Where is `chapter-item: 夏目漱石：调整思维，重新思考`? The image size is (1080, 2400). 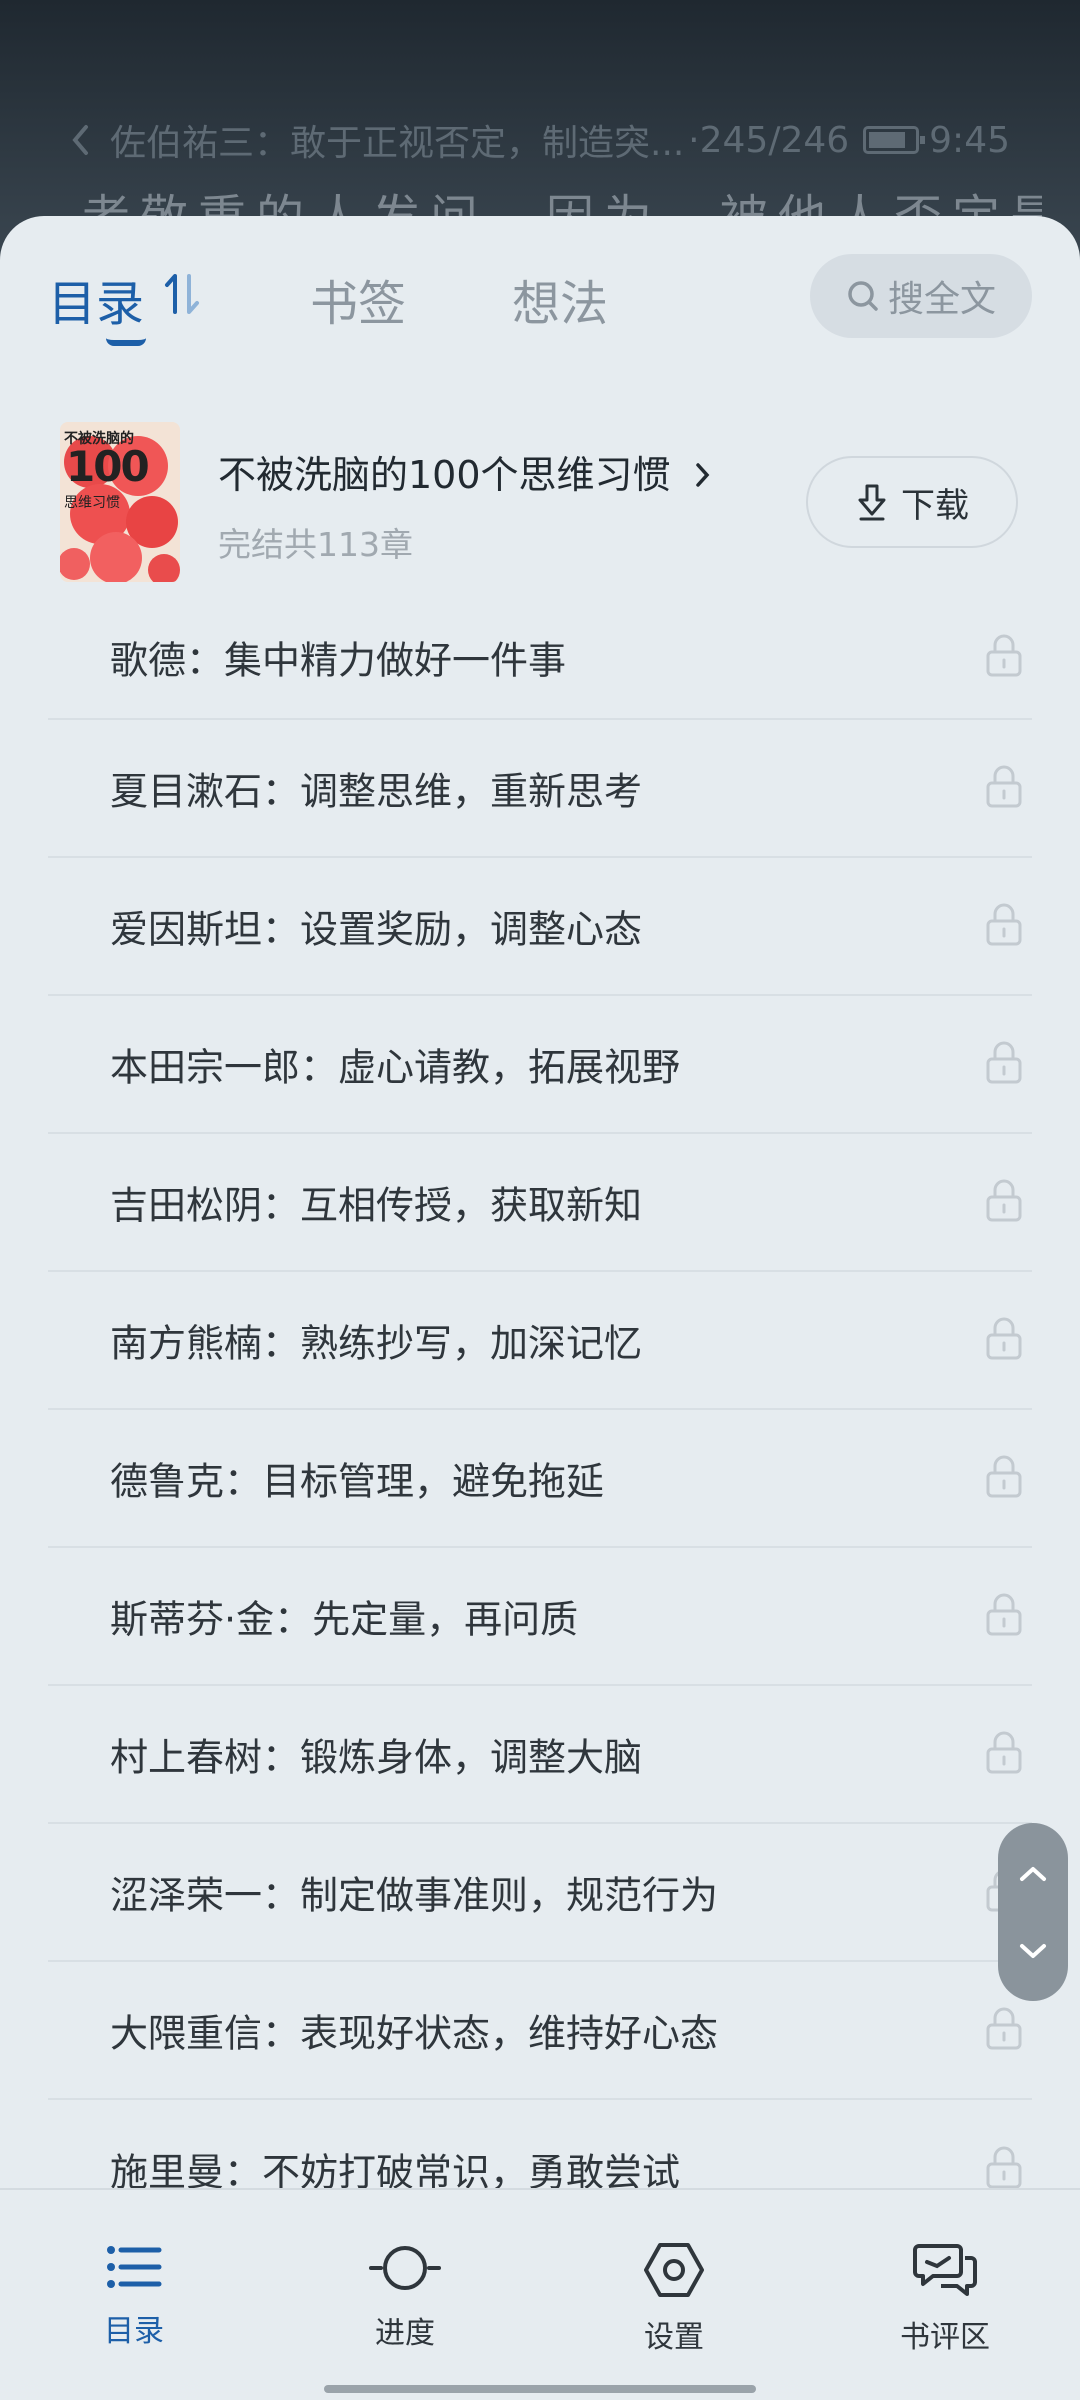 chapter-item: 夏目漱石：调整思维，重新思考 is located at coordinates (540, 789).